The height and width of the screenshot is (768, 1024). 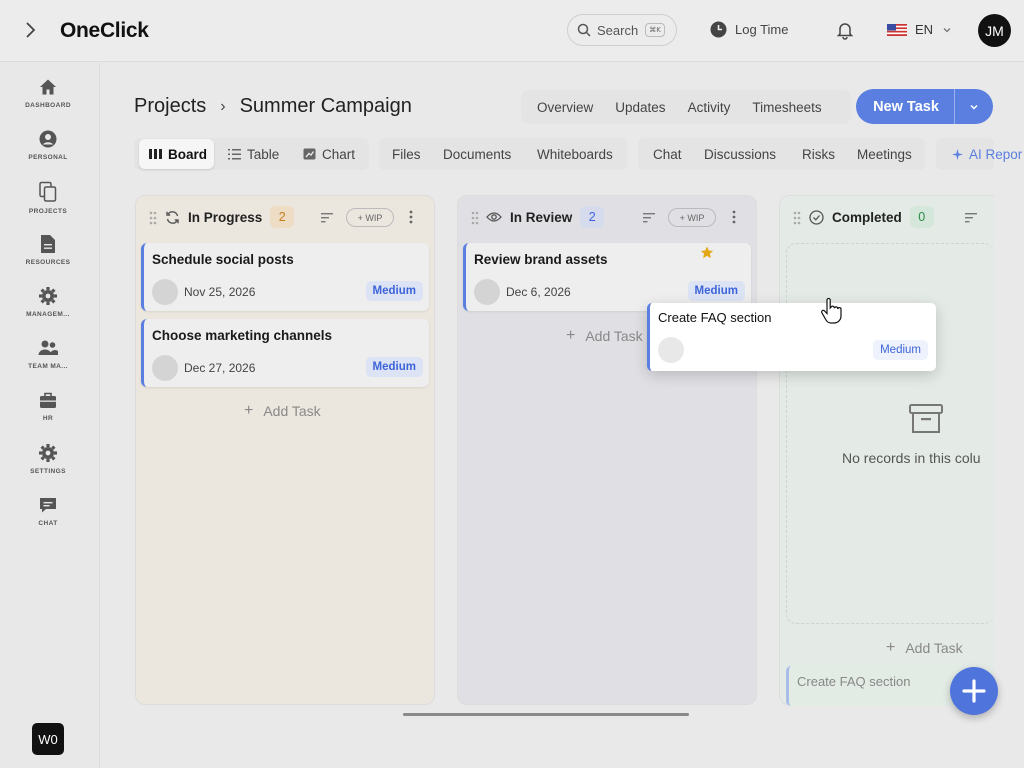 I want to click on team-icon, so click(x=48, y=347).